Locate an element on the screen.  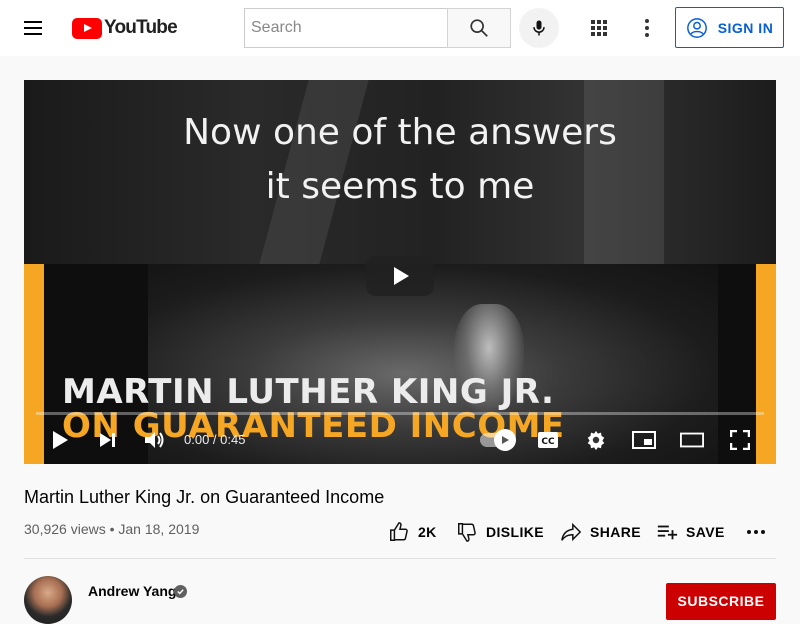
youtube-logo: YouTube is located at coordinates (125, 28).